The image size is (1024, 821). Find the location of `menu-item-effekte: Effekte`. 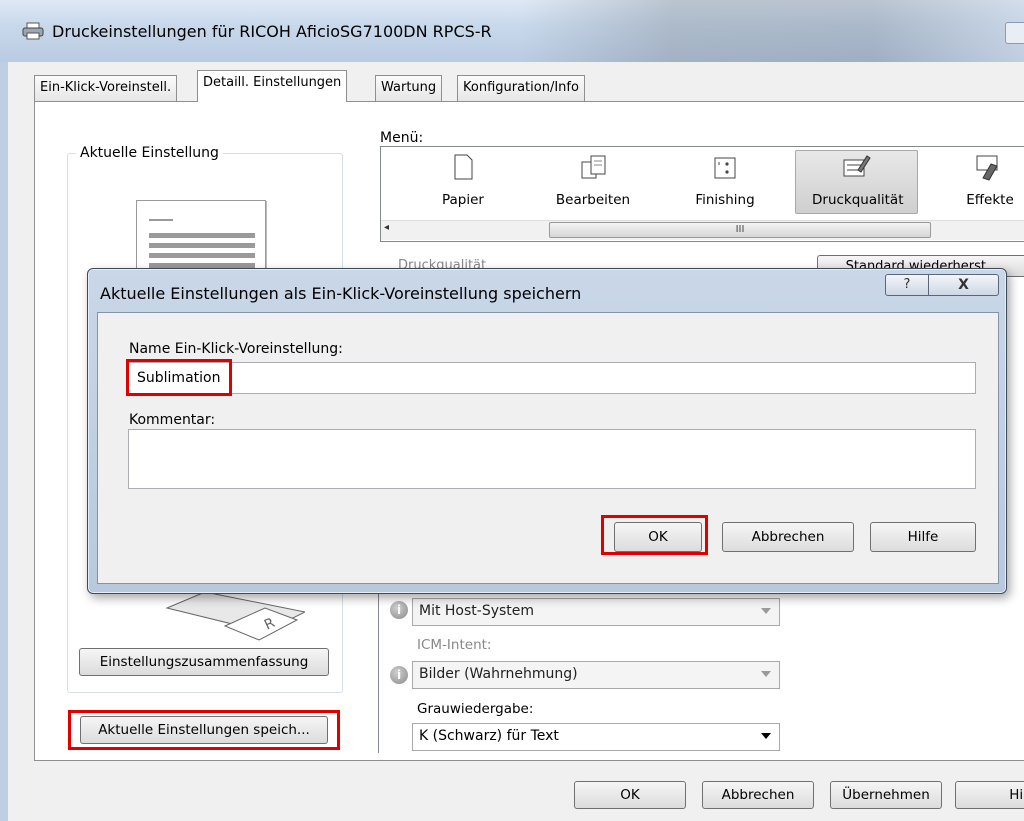

menu-item-effekte: Effekte is located at coordinates (983, 182).